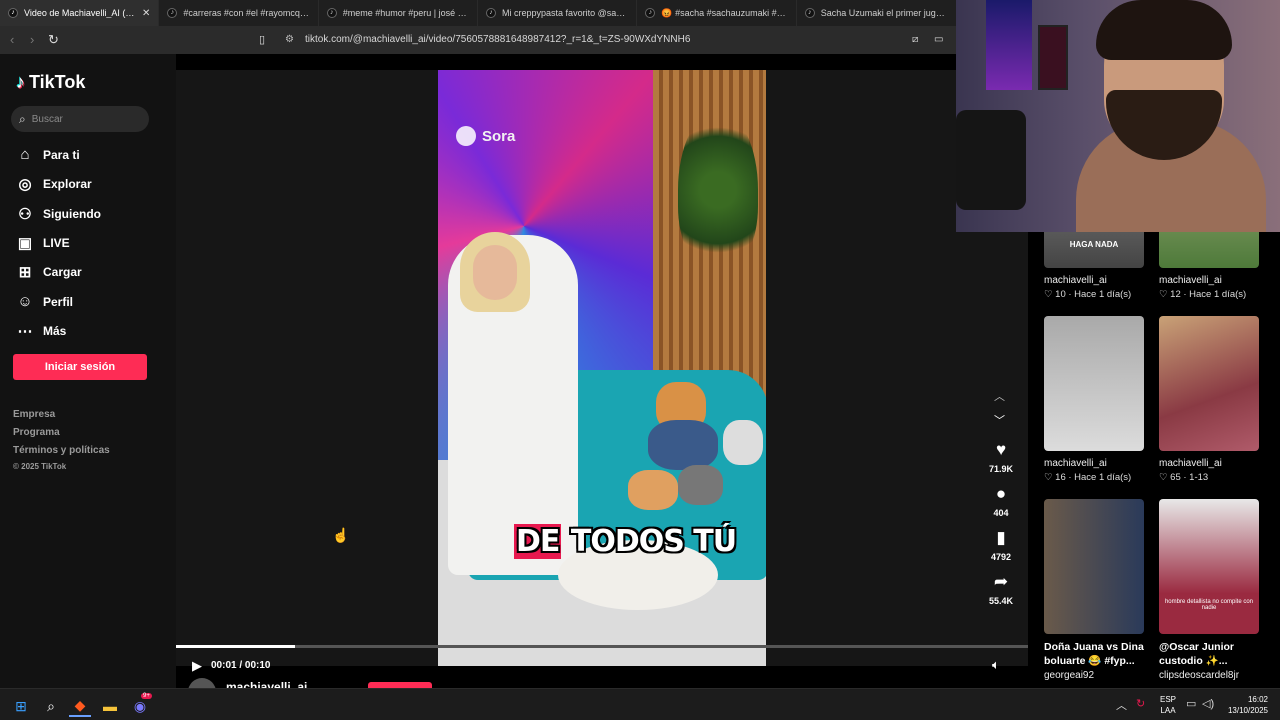 The height and width of the screenshot is (720, 1280). What do you see at coordinates (1209, 566) in the screenshot?
I see `video-thumbnail: hombre detallista no compite con nadie` at bounding box center [1209, 566].